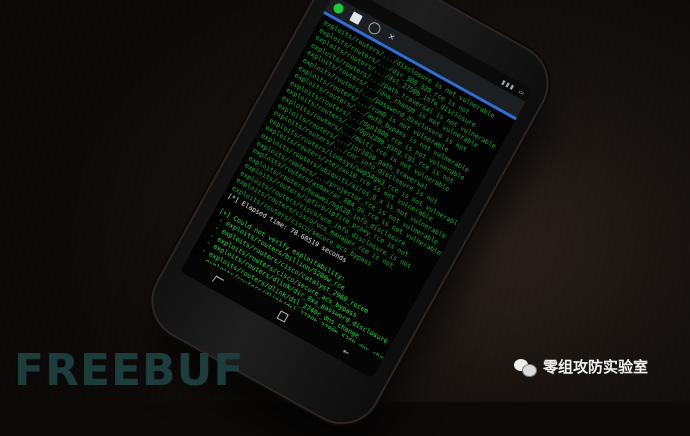 The width and height of the screenshot is (690, 436). Describe the element at coordinates (282, 316) in the screenshot. I see `home-icon` at that location.